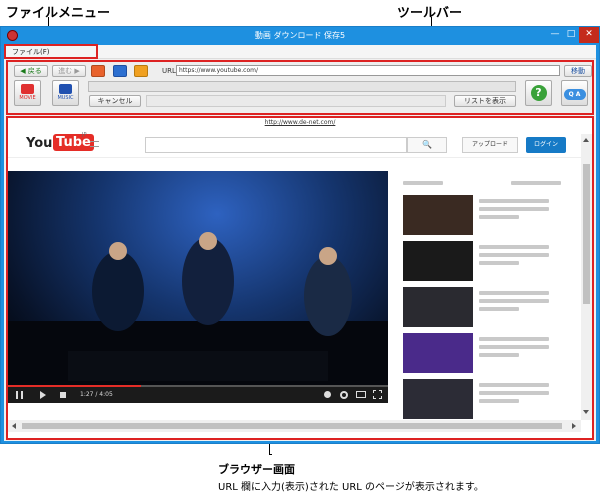  I want to click on close-button: ✕, so click(589, 35).